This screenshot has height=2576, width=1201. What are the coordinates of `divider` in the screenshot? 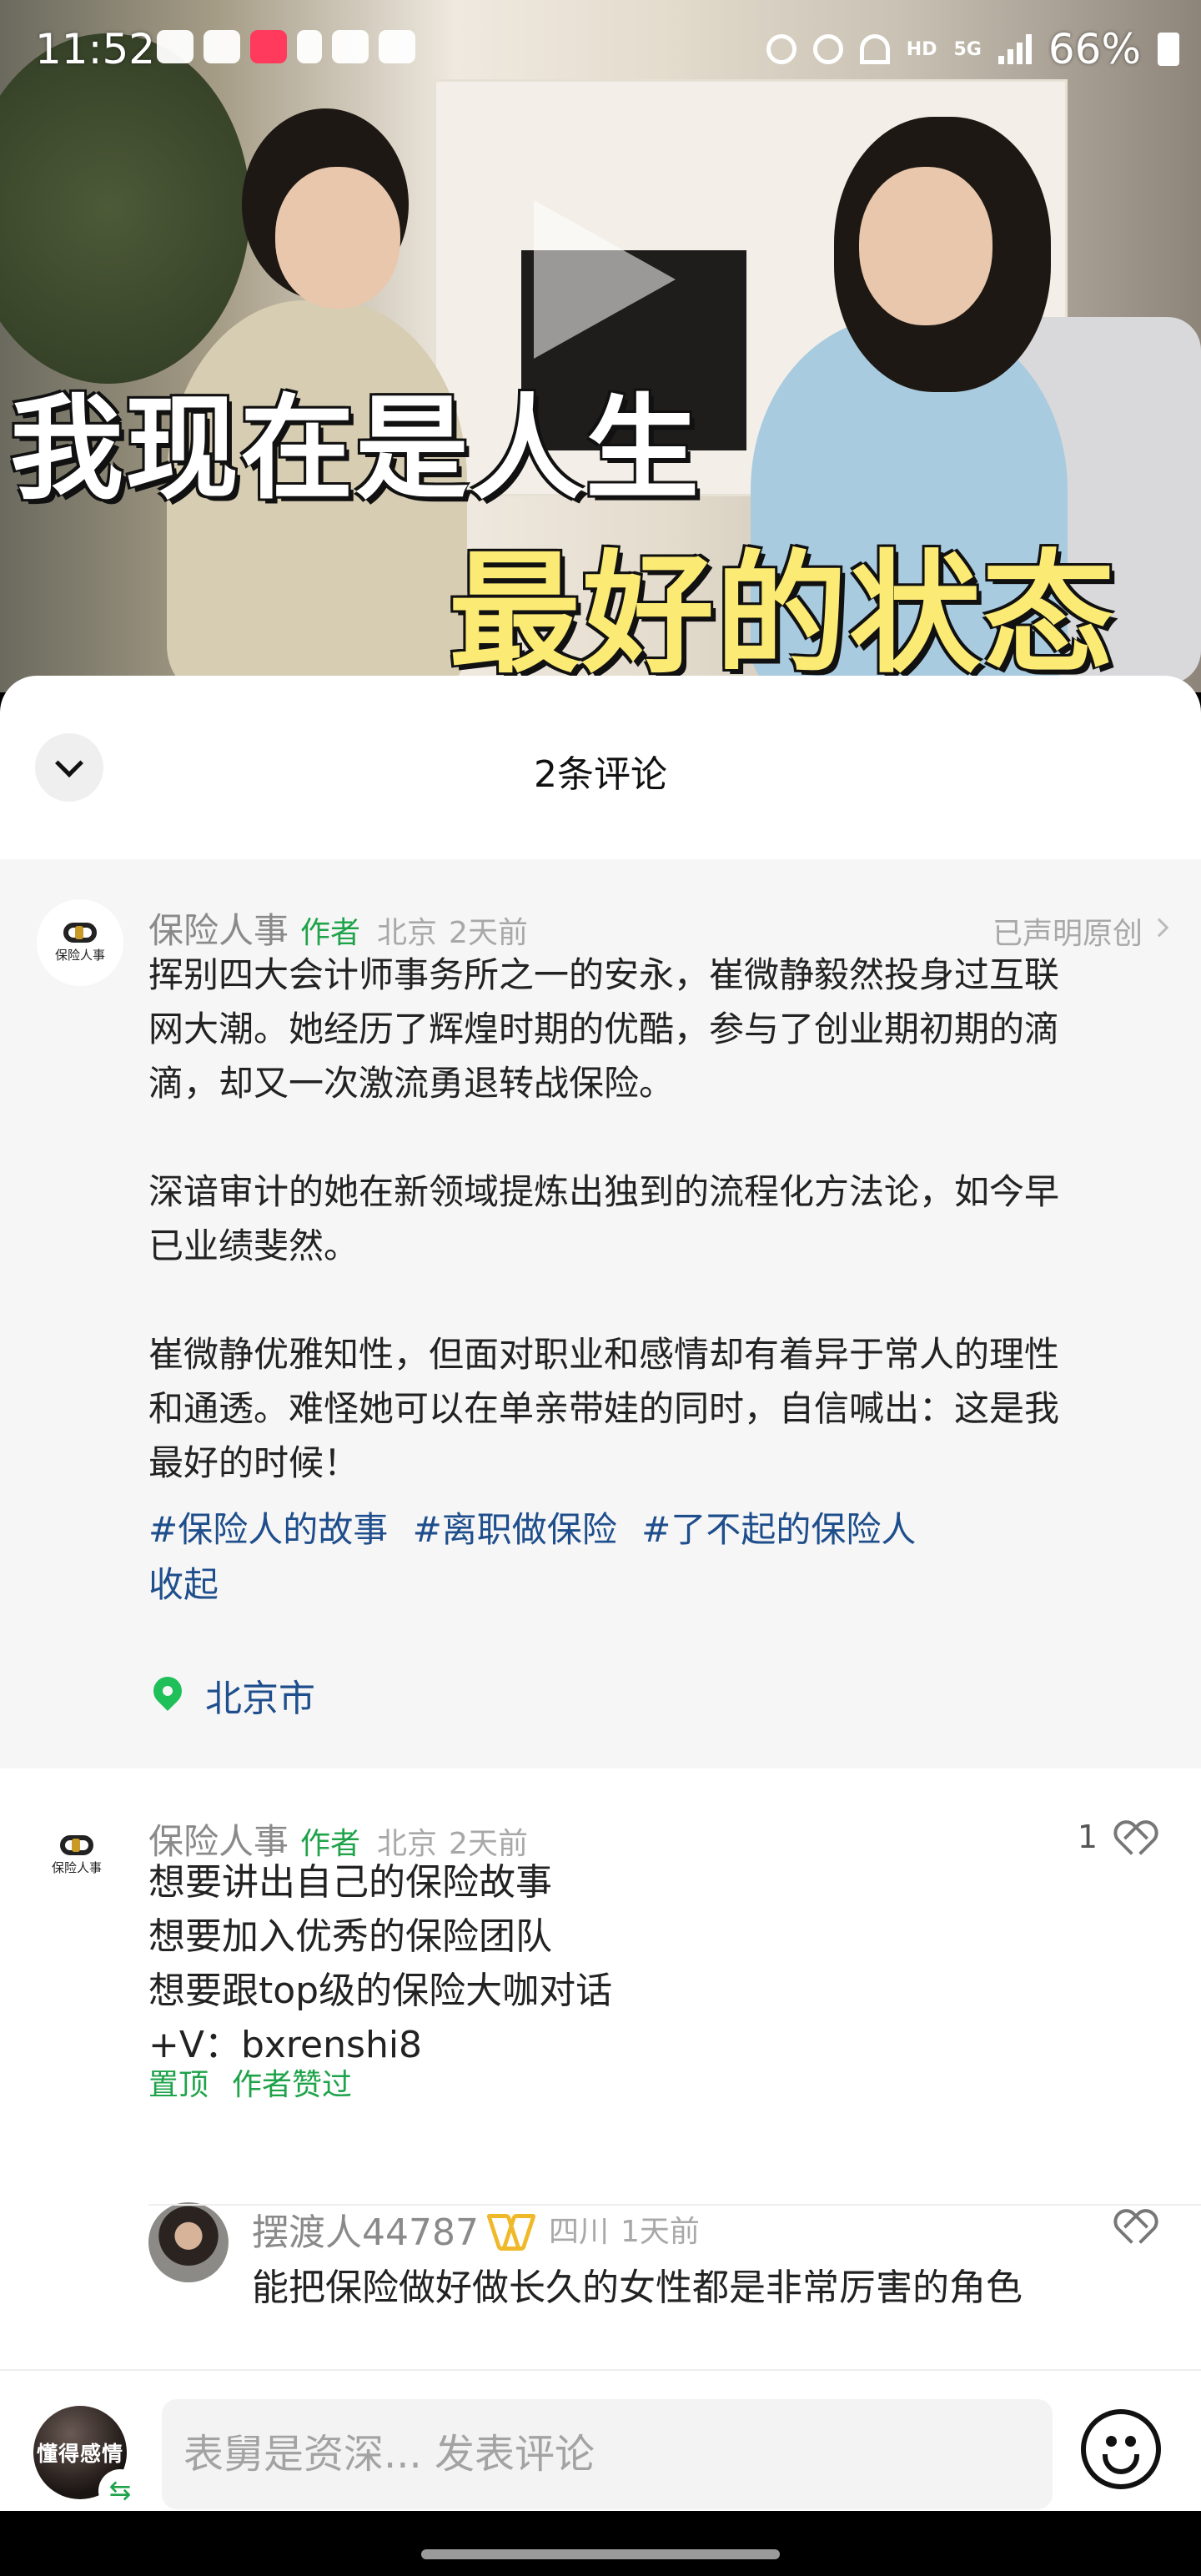 It's located at (675, 2205).